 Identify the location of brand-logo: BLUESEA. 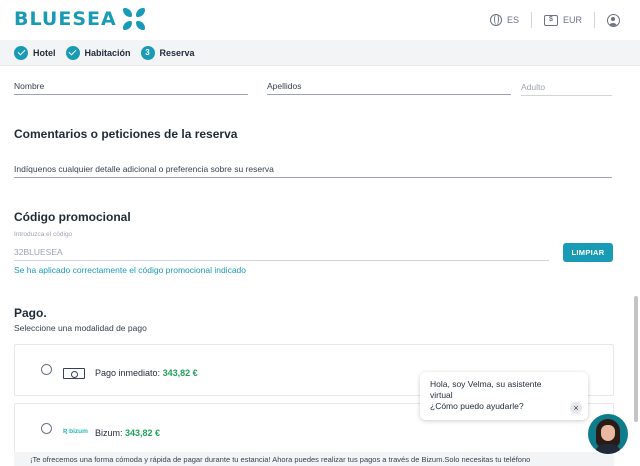
(79, 19).